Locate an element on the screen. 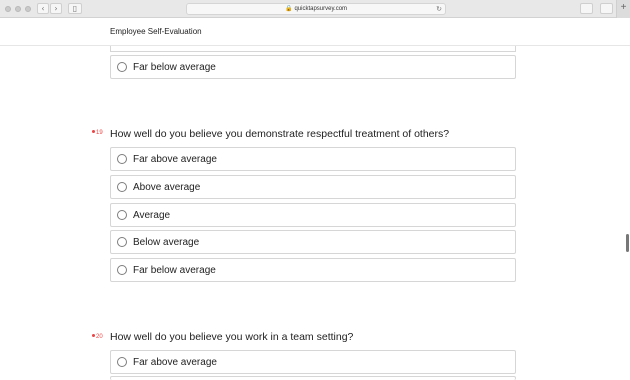 The width and height of the screenshot is (630, 380). option-label: Average is located at coordinates (152, 215).